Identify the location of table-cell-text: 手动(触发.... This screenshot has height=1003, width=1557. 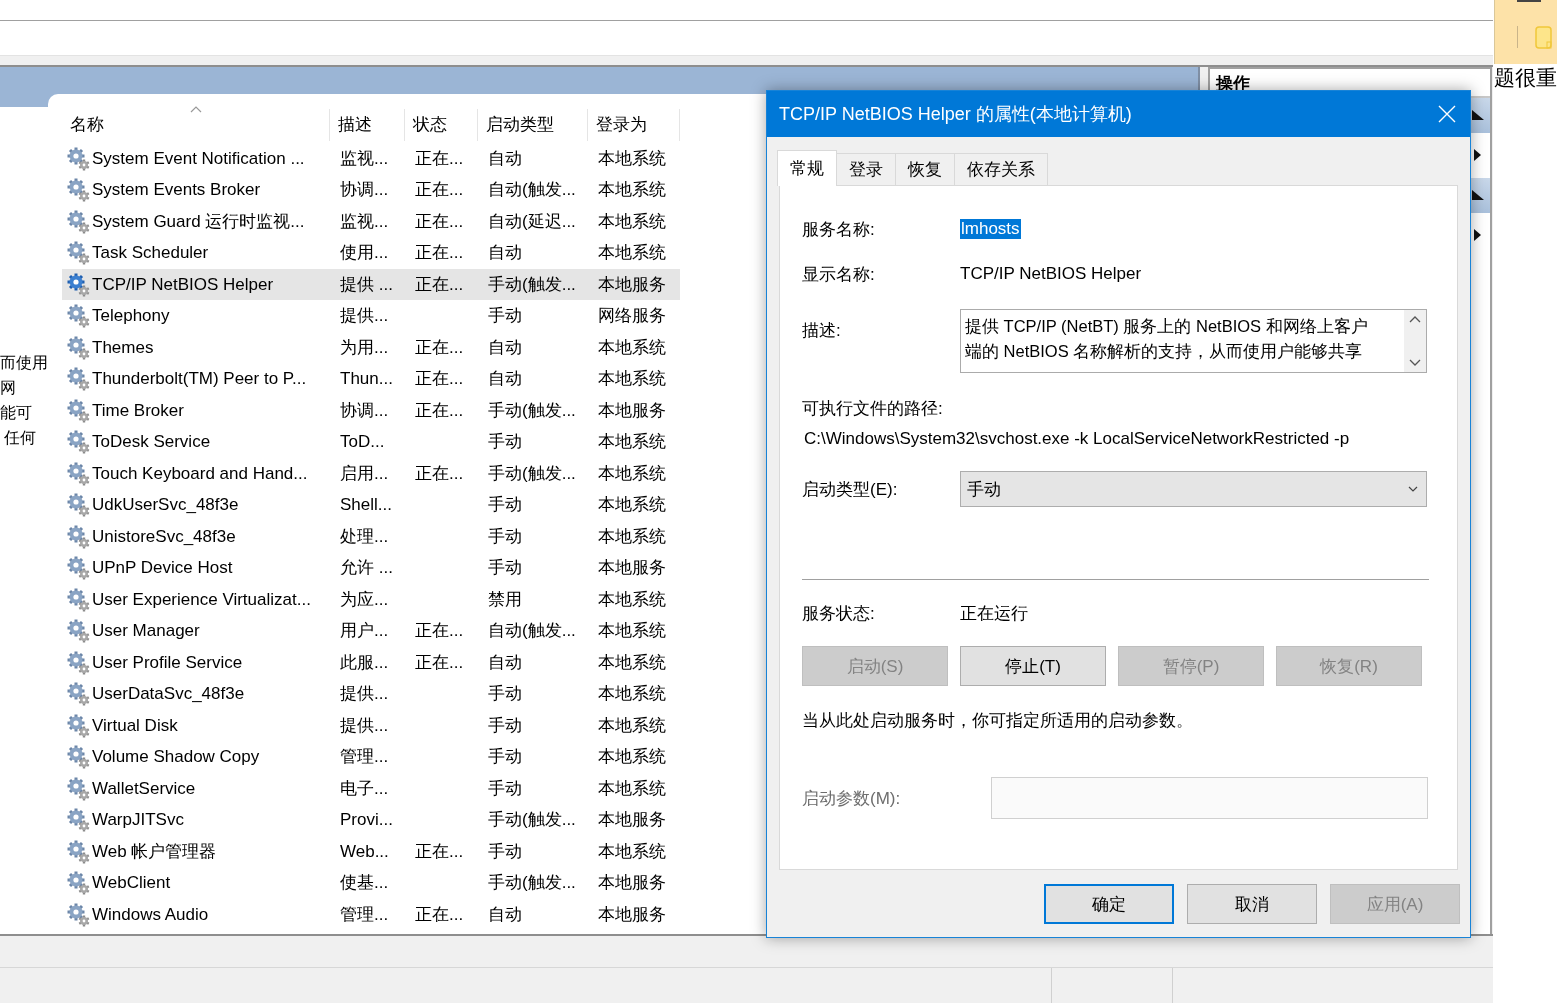
(532, 883).